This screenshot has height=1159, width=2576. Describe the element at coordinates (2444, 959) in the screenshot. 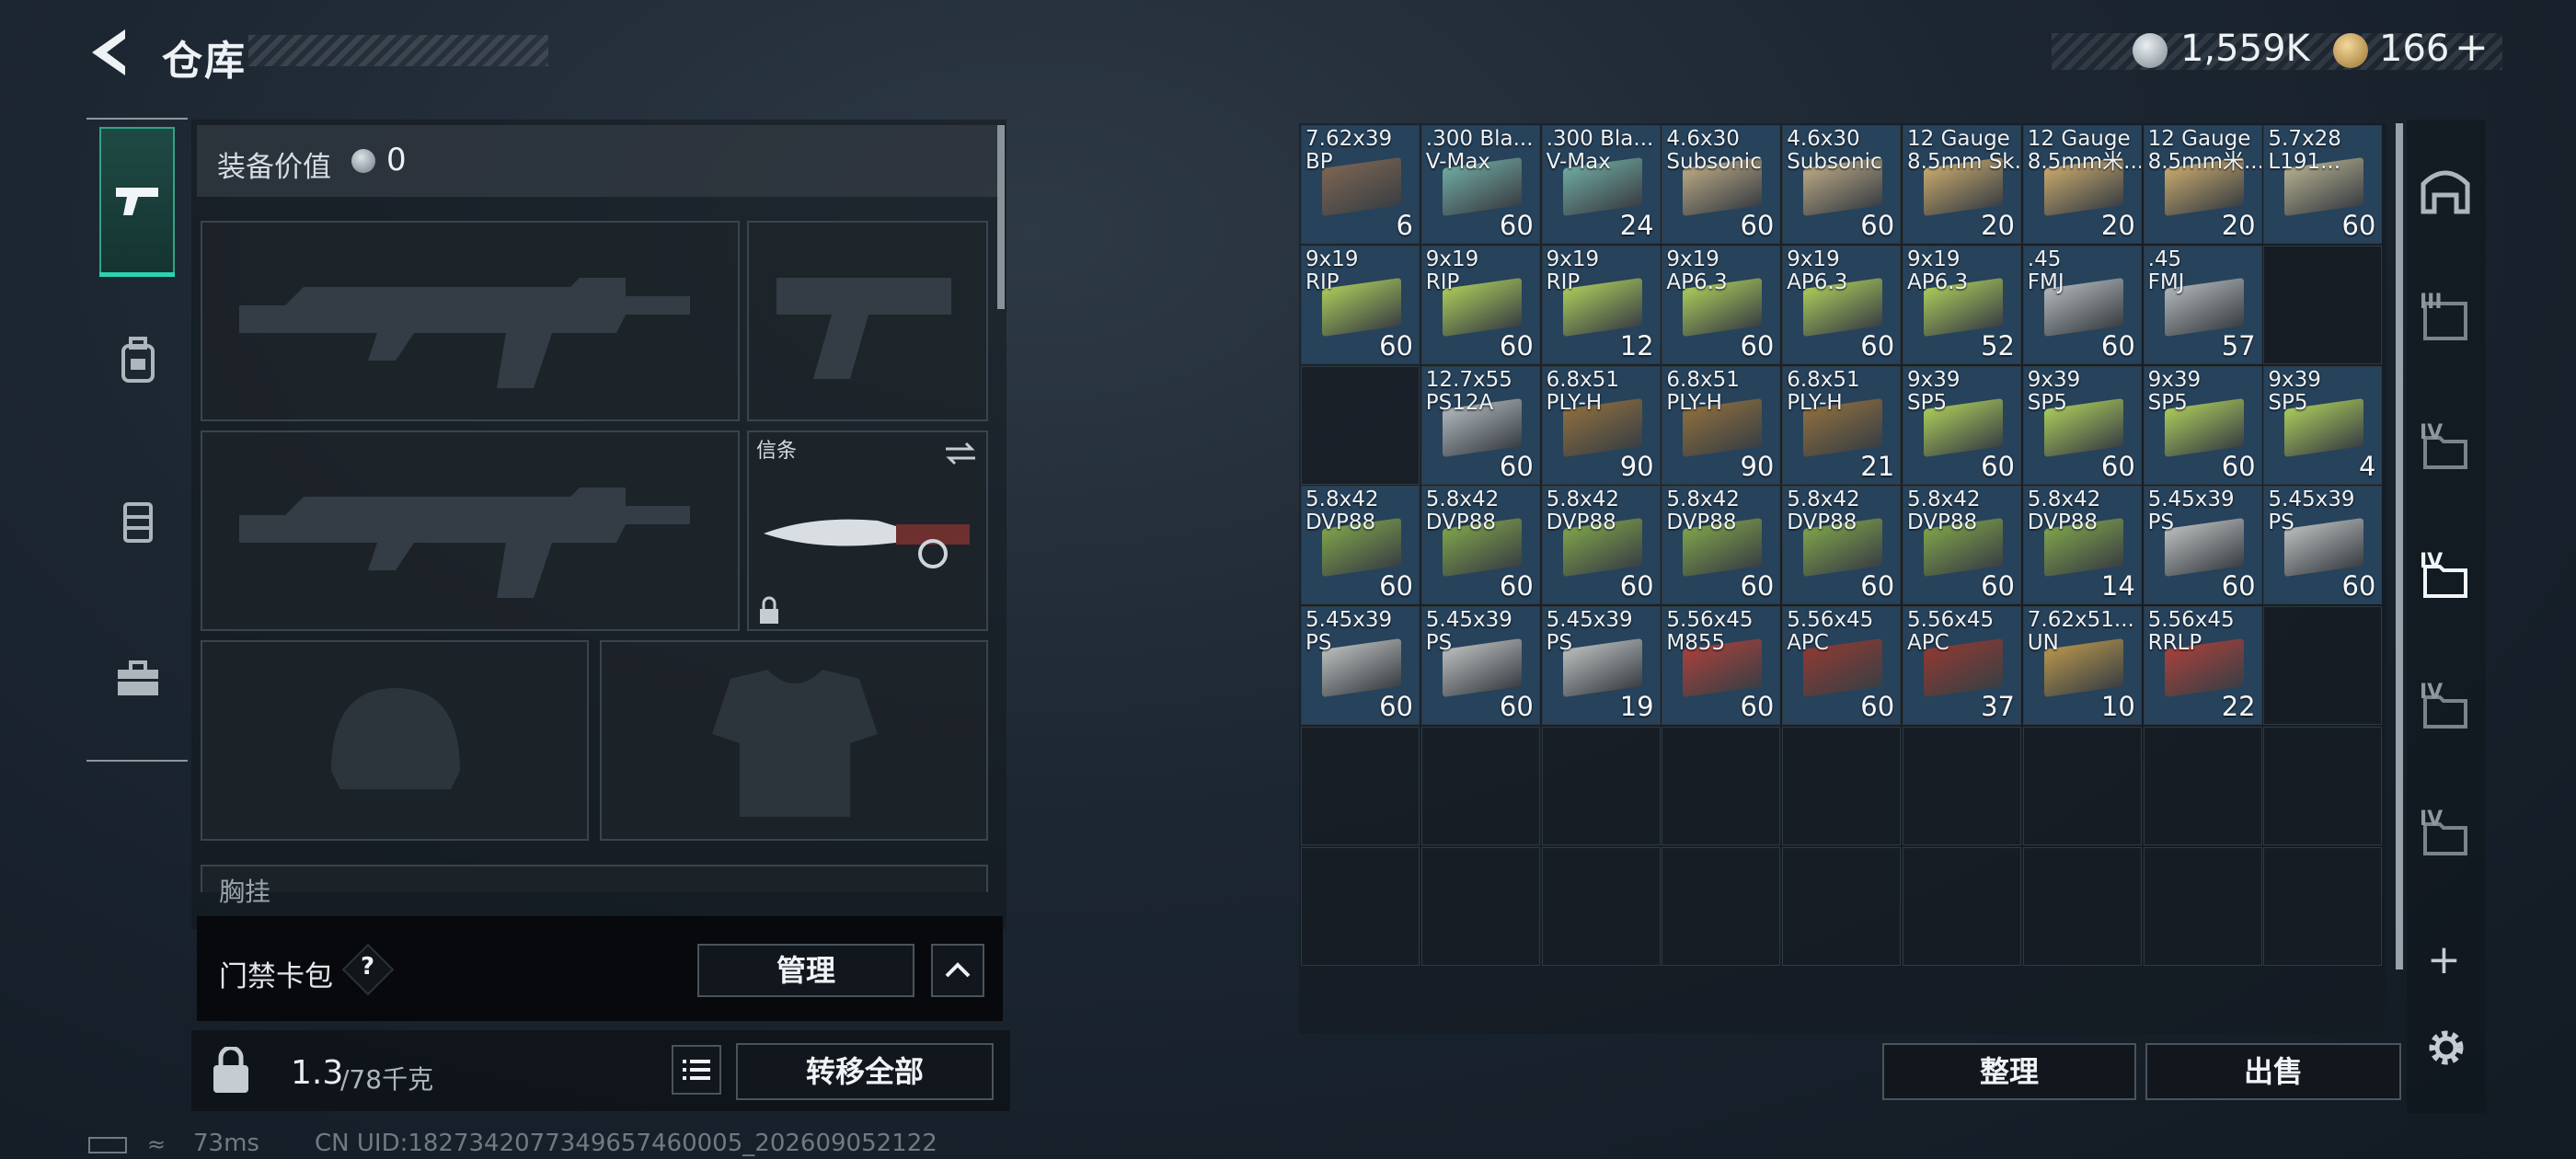

I see `add-stash-tab-button: +` at that location.